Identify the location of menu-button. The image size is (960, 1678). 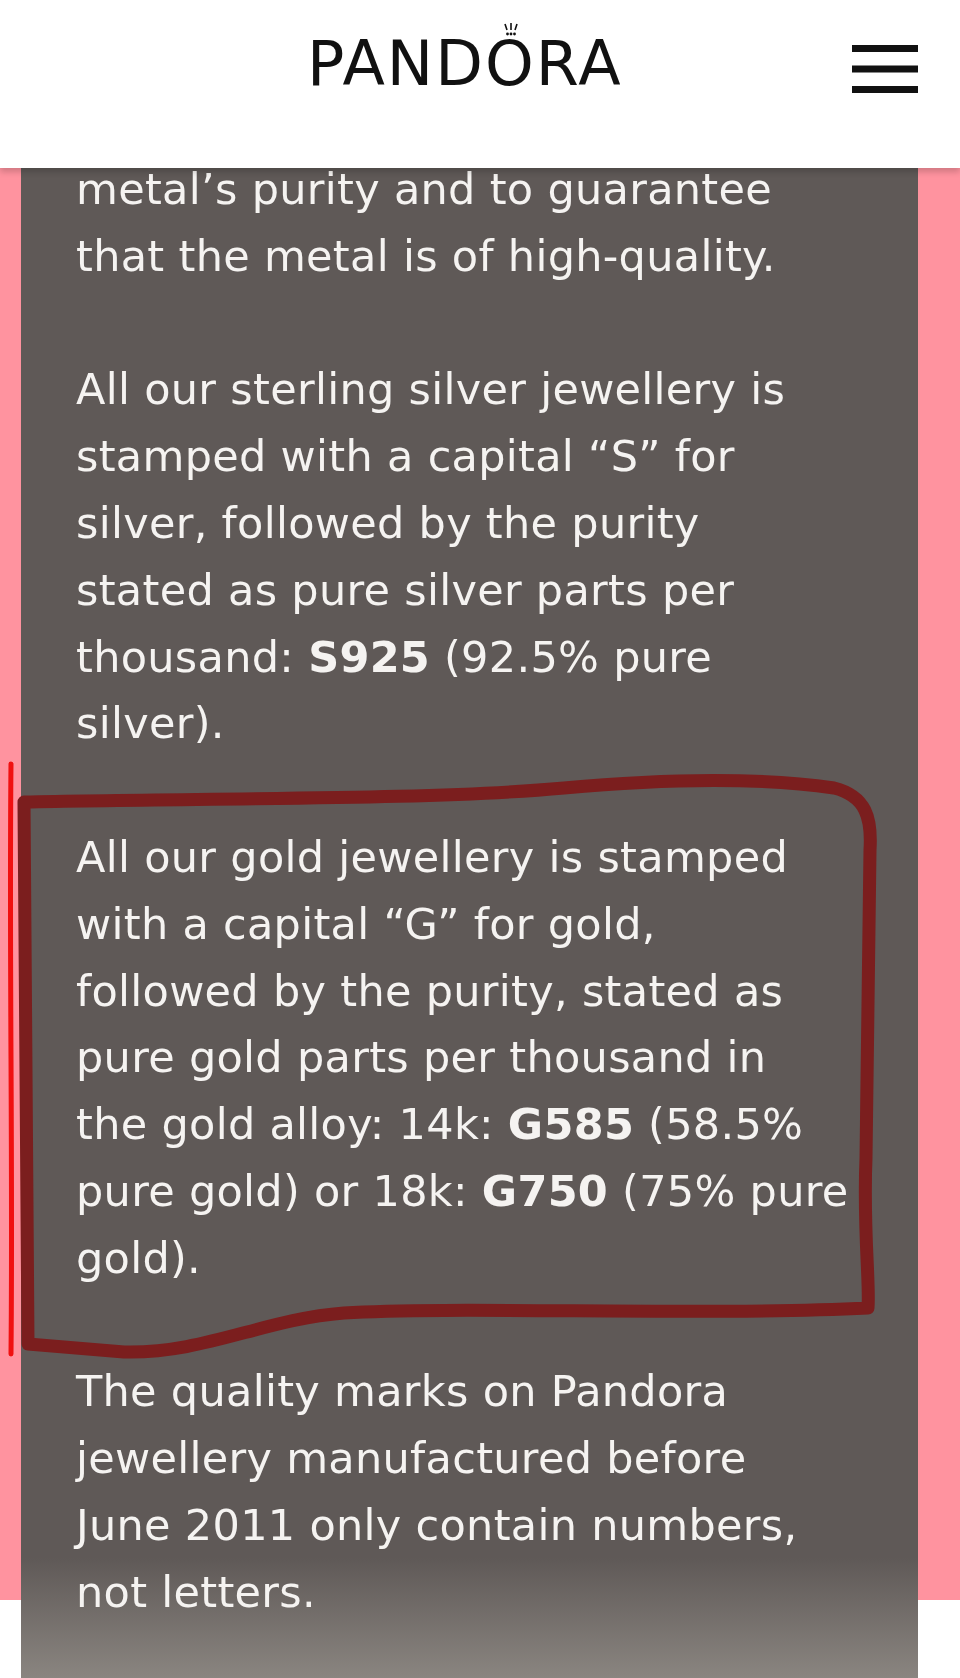
(885, 69).